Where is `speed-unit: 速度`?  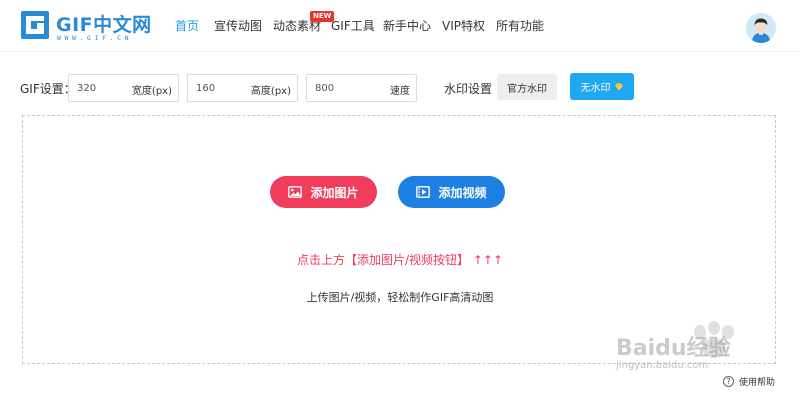
speed-unit: 速度 is located at coordinates (400, 91).